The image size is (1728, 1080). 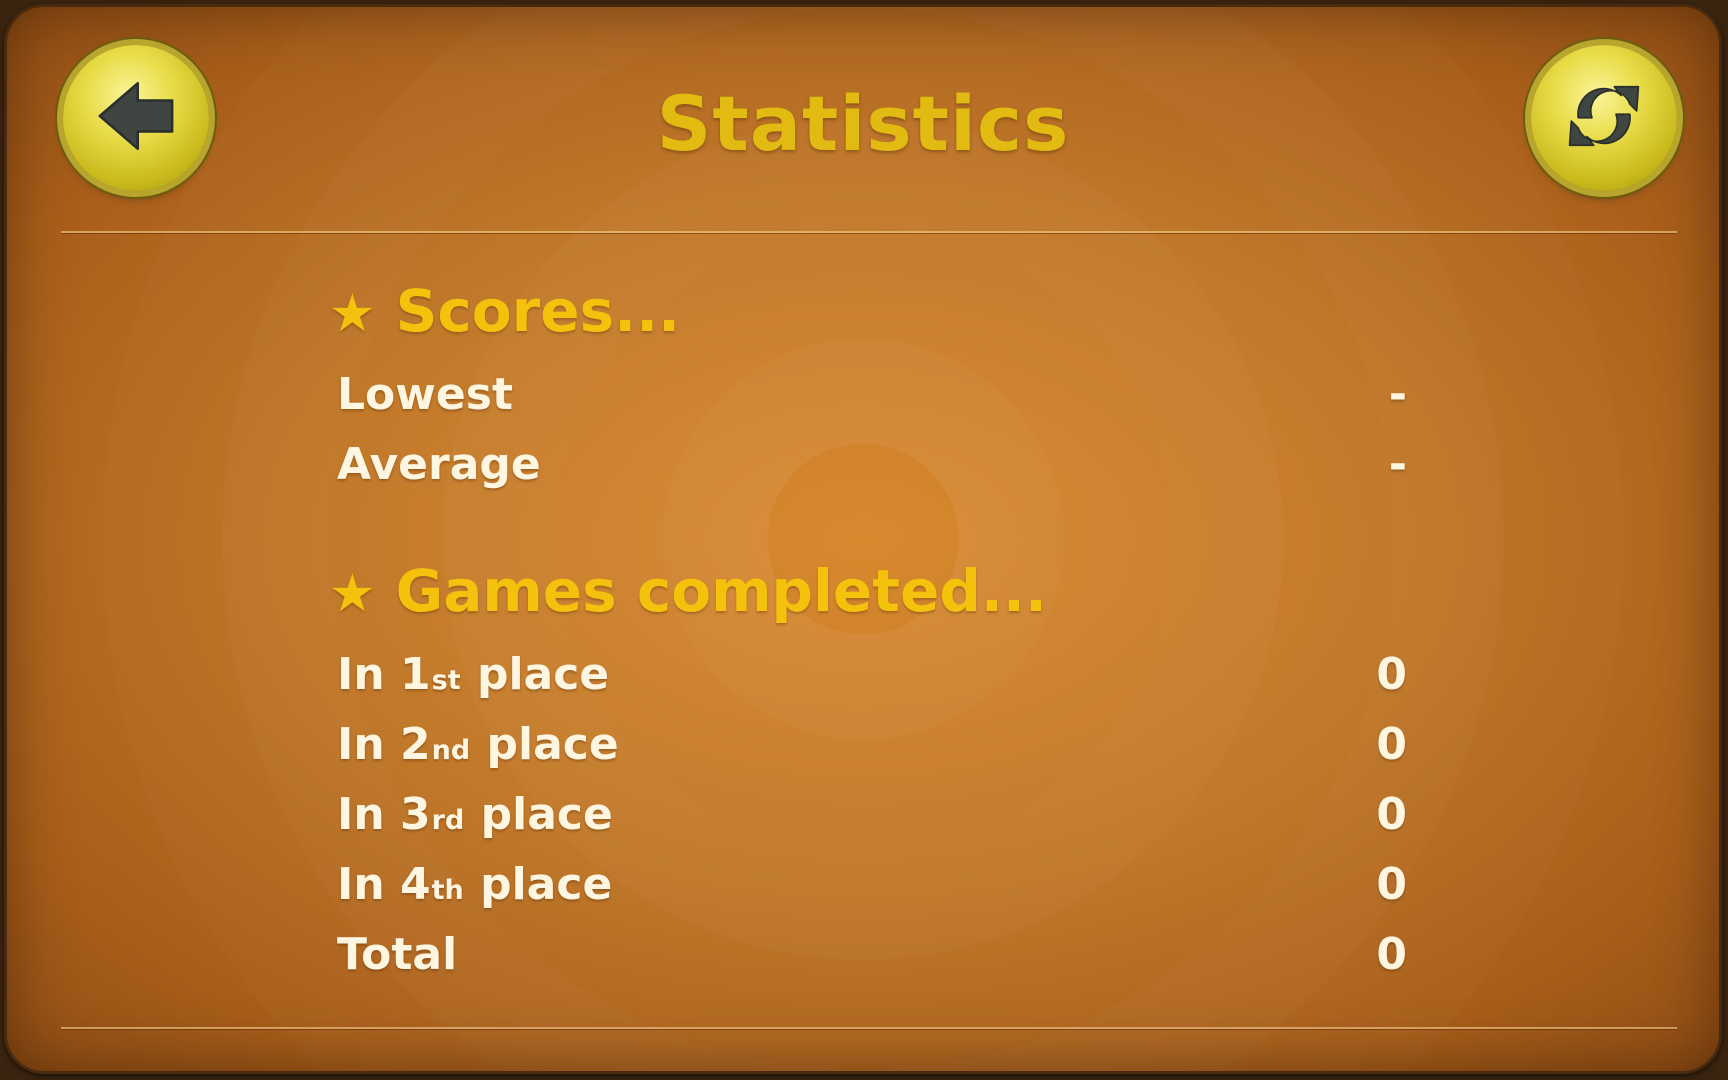 What do you see at coordinates (478, 744) in the screenshot?
I see `stat-label: In 2nd place` at bounding box center [478, 744].